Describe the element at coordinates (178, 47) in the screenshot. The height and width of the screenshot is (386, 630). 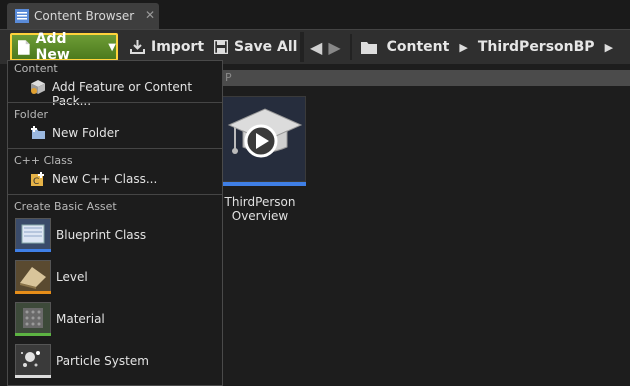
I see `import-label: Import` at that location.